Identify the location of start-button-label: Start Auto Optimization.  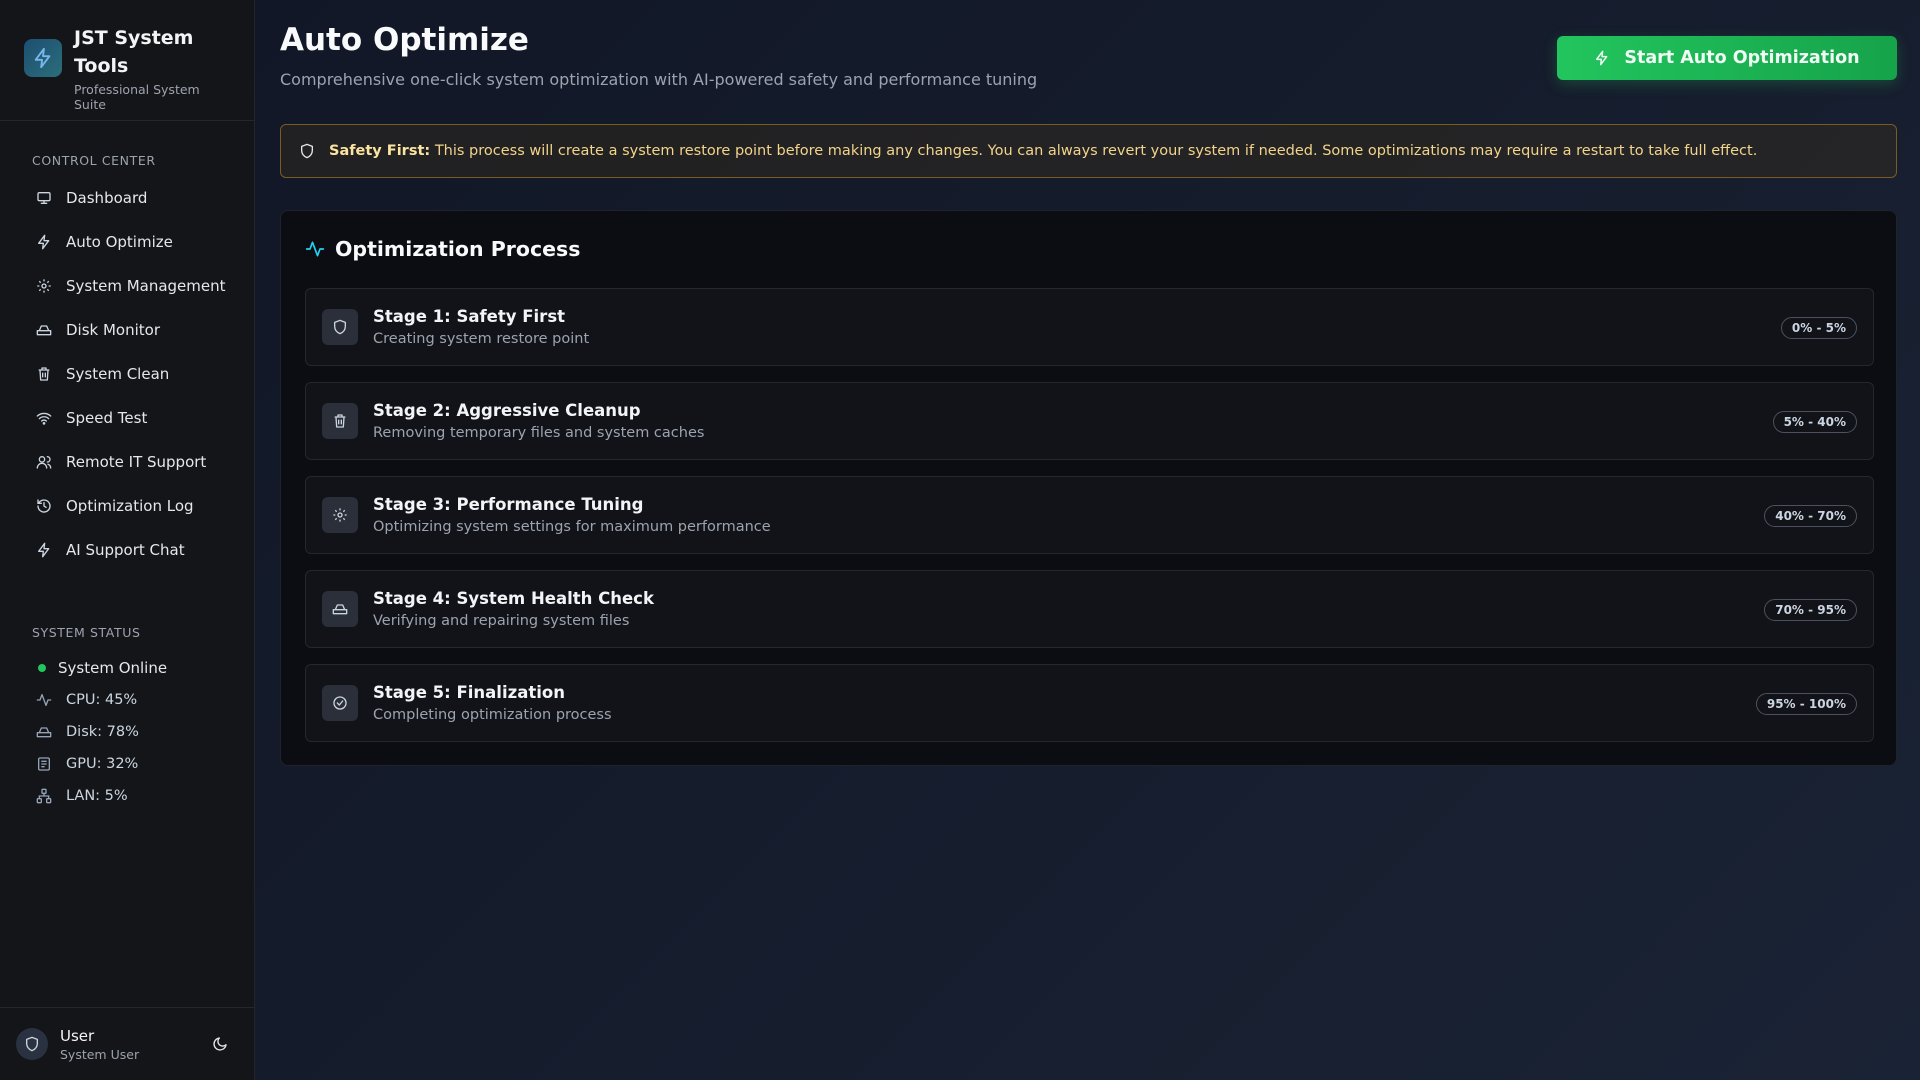
(1742, 58).